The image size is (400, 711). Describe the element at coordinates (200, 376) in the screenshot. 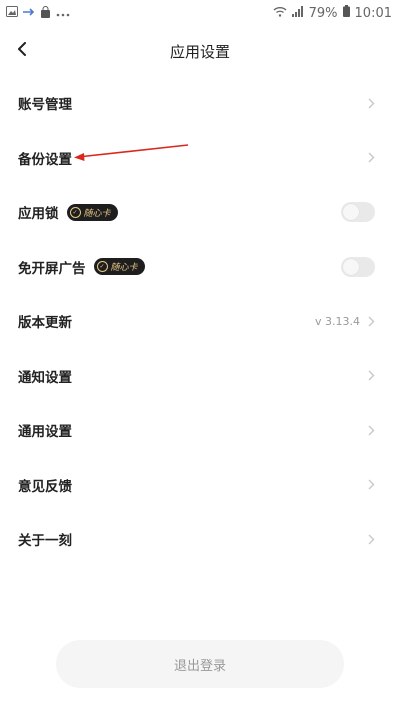

I see `settings-item-notifications: 通知设置` at that location.